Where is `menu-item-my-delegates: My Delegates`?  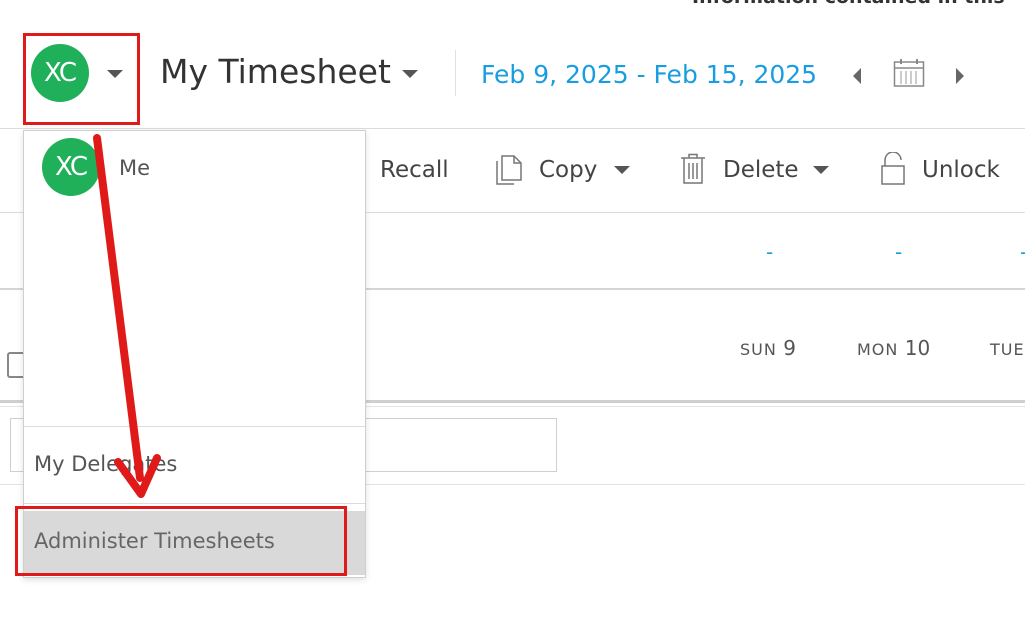
menu-item-my-delegates: My Delegates is located at coordinates (194, 465).